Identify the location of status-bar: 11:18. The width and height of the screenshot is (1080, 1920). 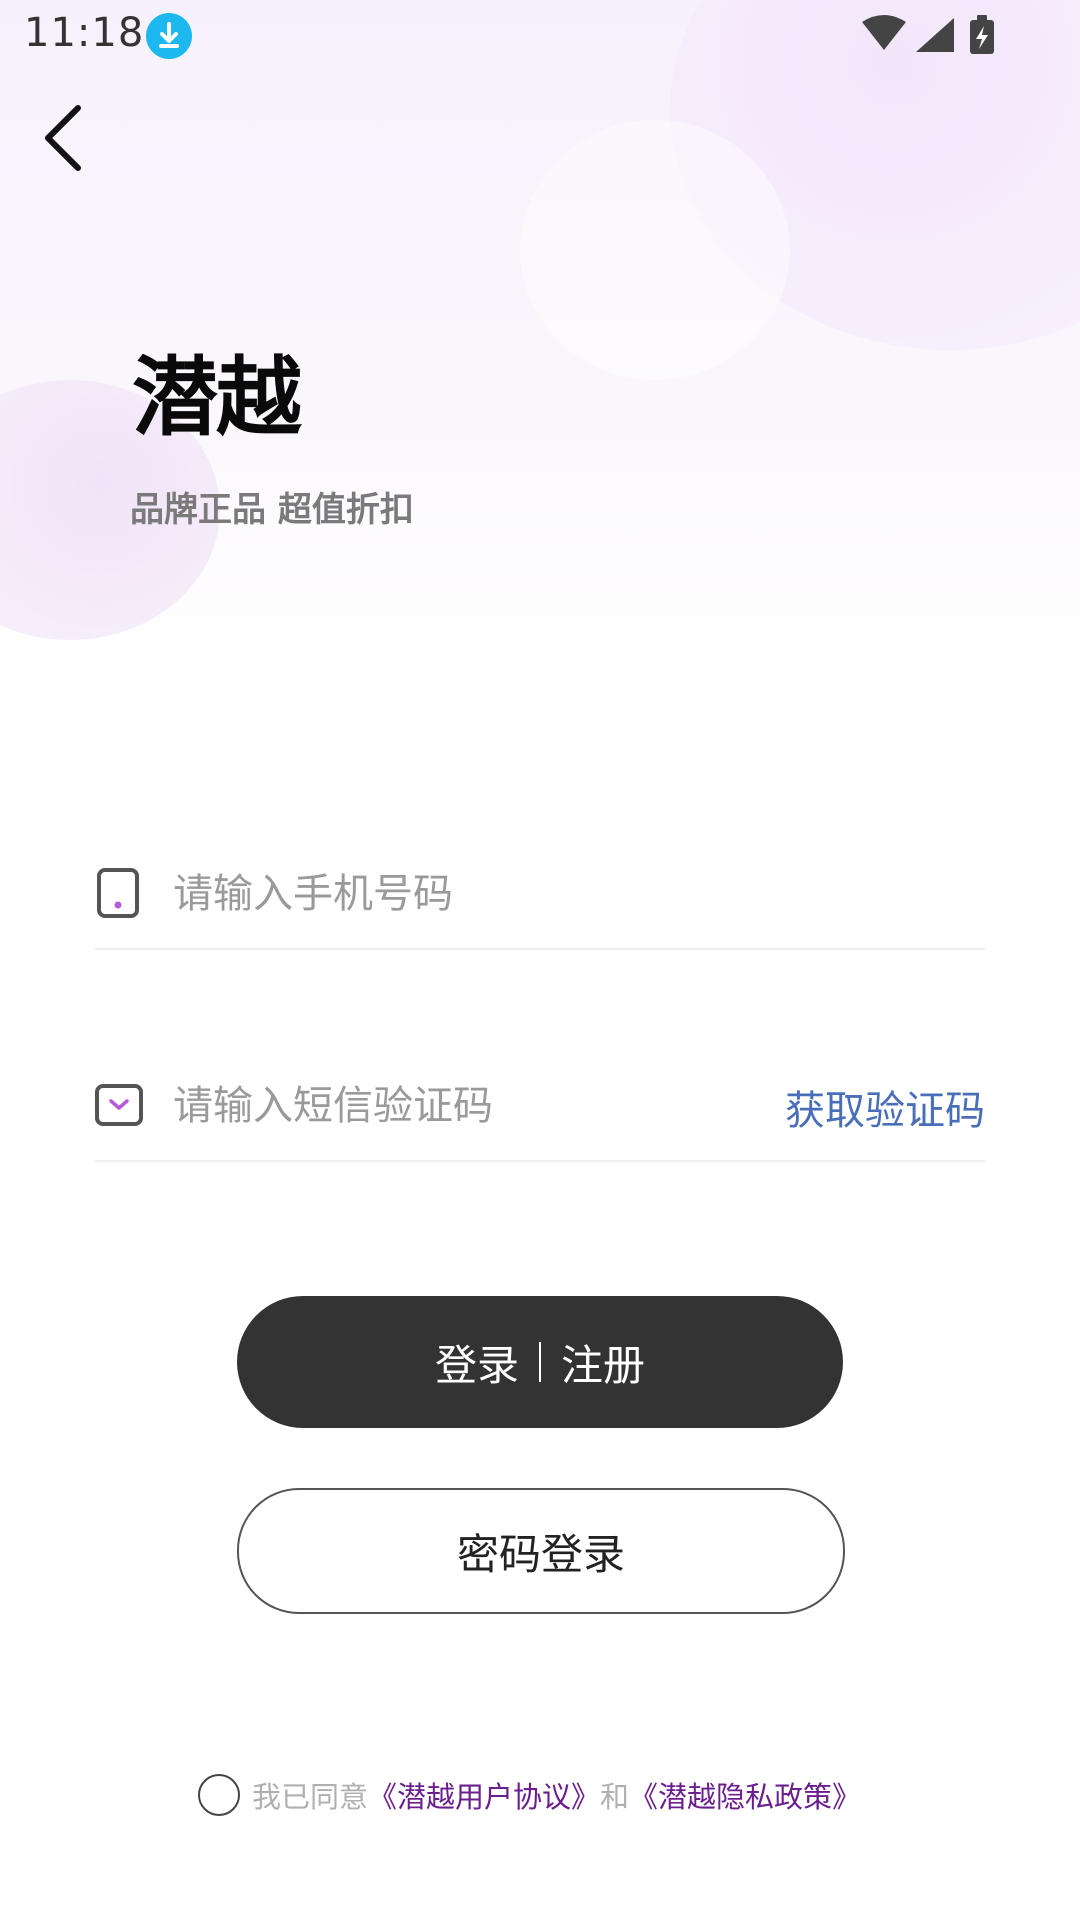
(540, 36).